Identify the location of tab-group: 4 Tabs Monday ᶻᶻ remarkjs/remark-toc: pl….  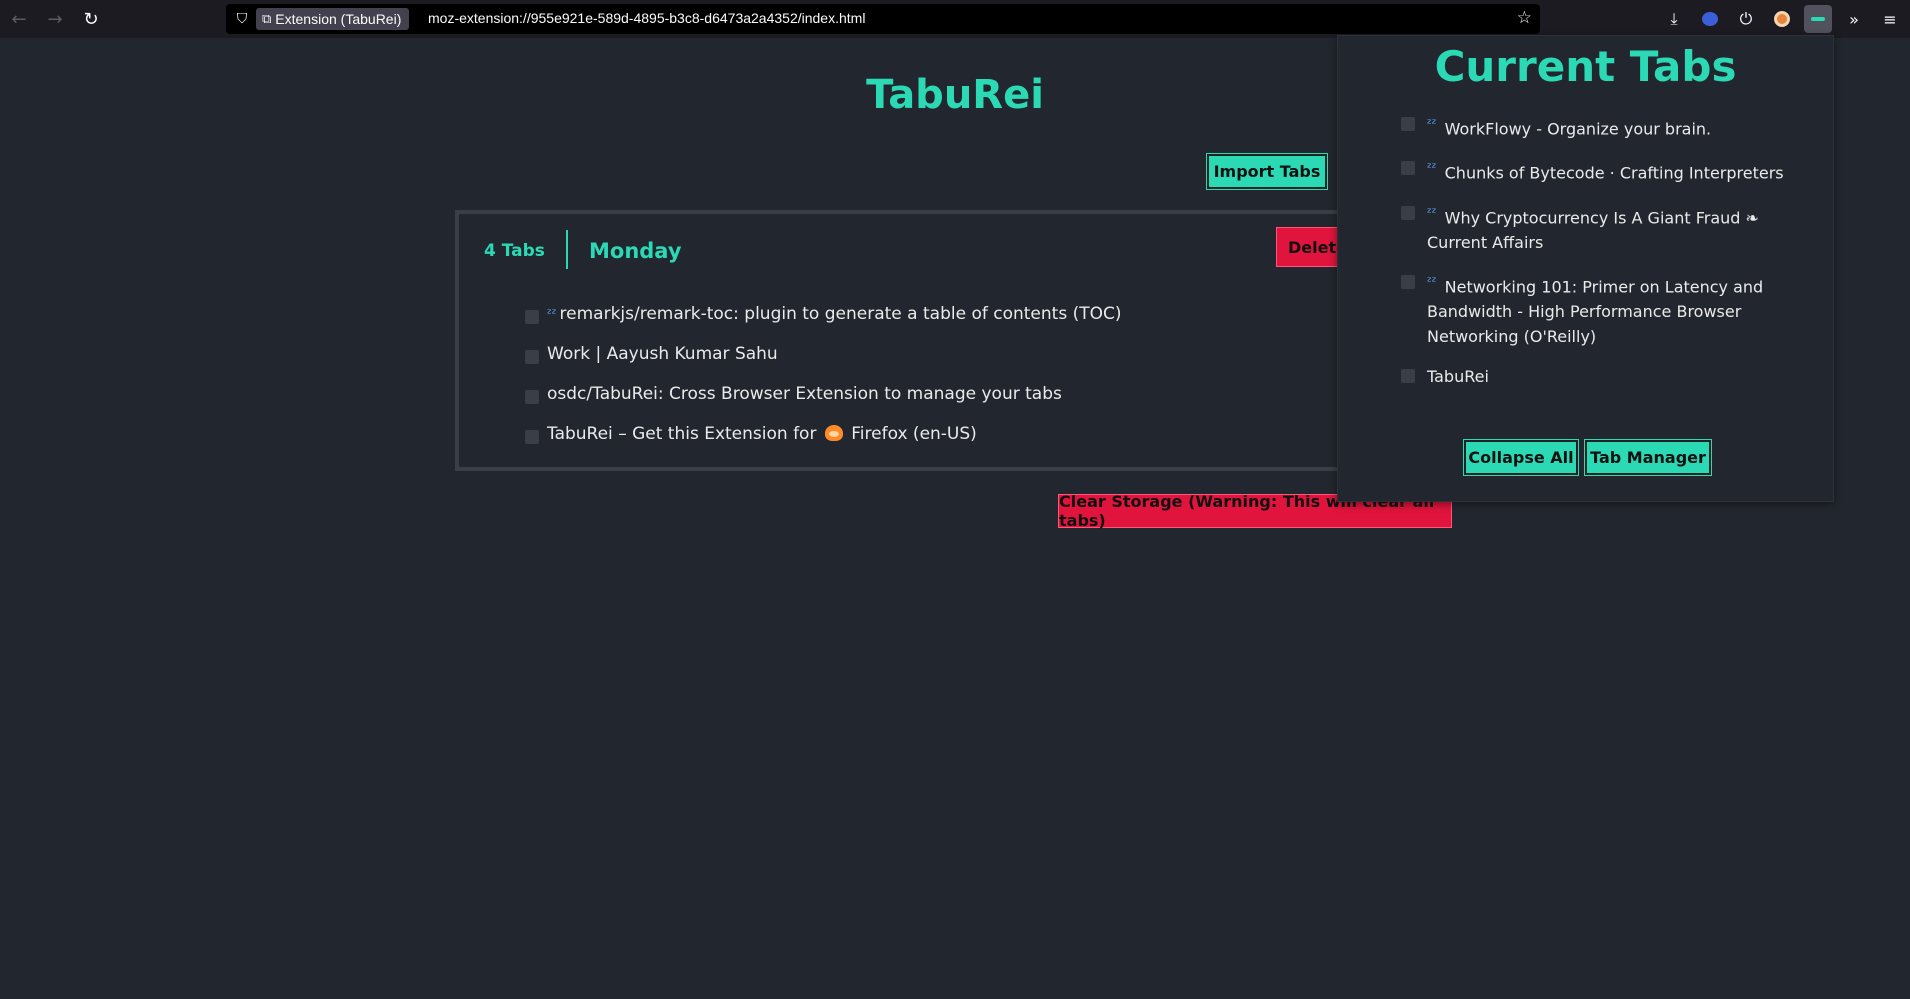
(905, 340).